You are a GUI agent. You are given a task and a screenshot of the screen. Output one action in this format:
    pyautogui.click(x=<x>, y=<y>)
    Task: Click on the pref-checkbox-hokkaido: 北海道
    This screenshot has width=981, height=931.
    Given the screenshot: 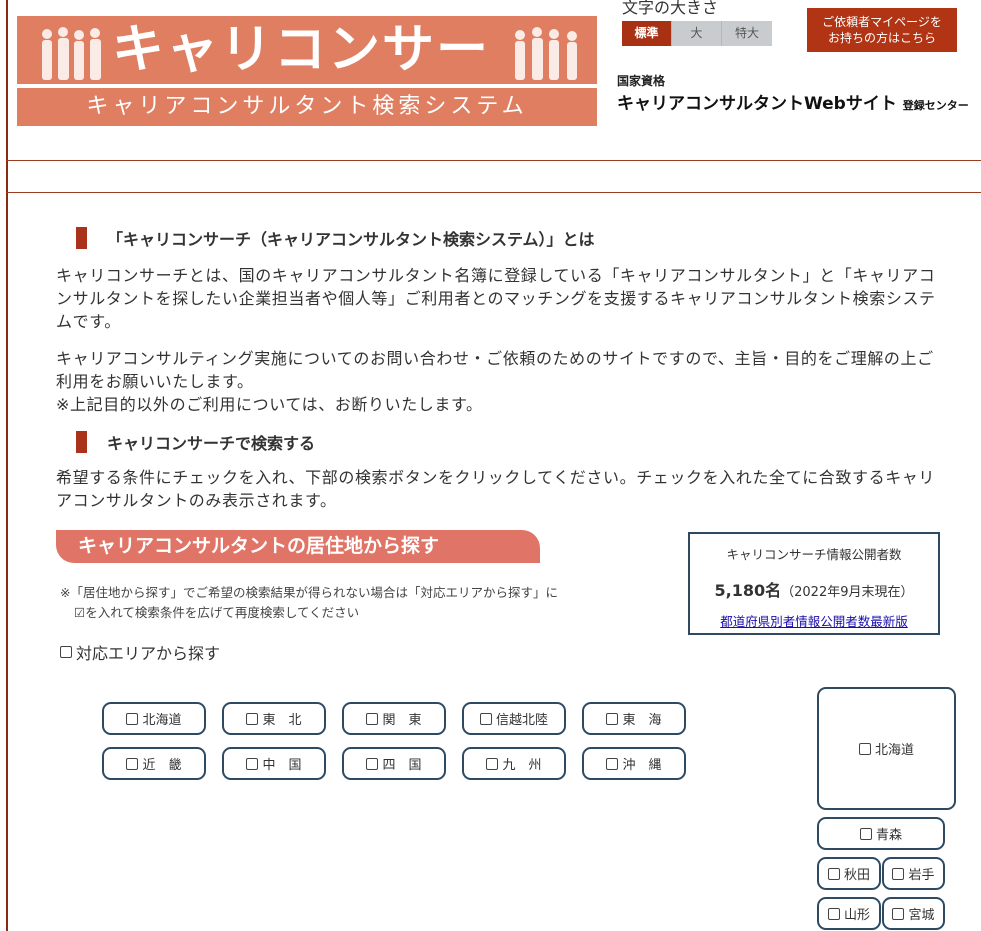 What is the action you would take?
    pyautogui.click(x=886, y=748)
    